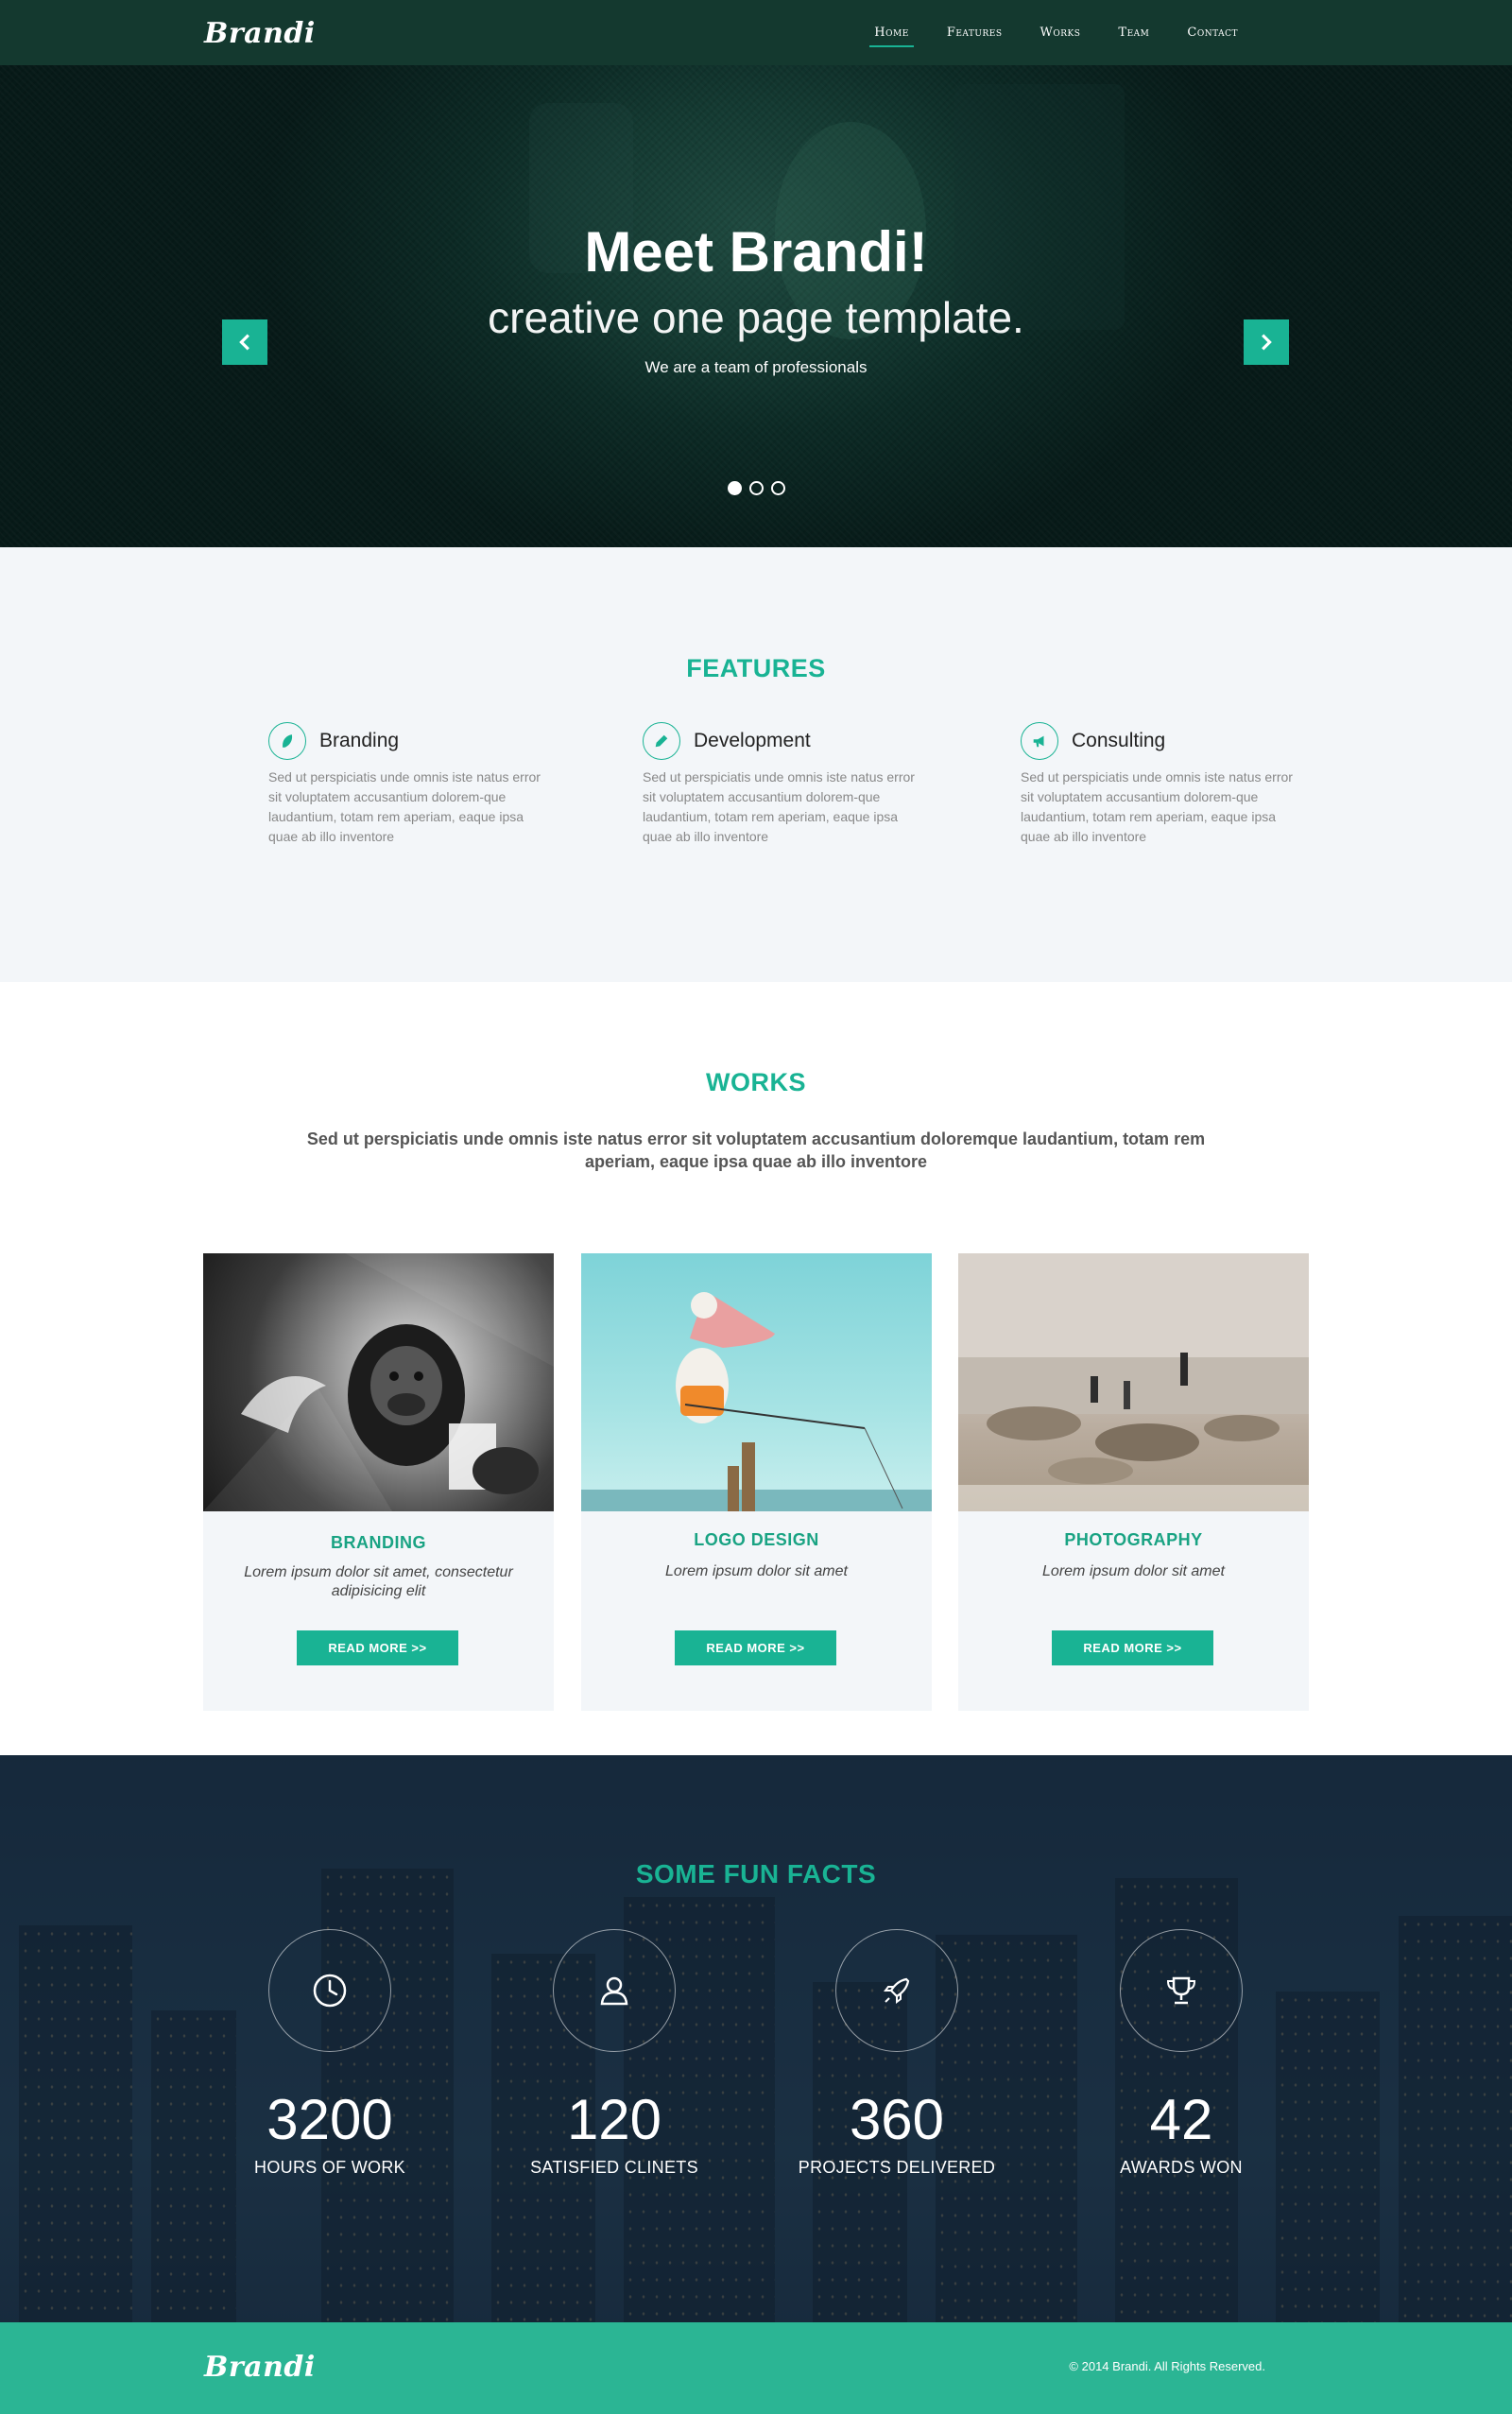 This screenshot has width=1512, height=2414. I want to click on feature-name: Branding, so click(359, 740).